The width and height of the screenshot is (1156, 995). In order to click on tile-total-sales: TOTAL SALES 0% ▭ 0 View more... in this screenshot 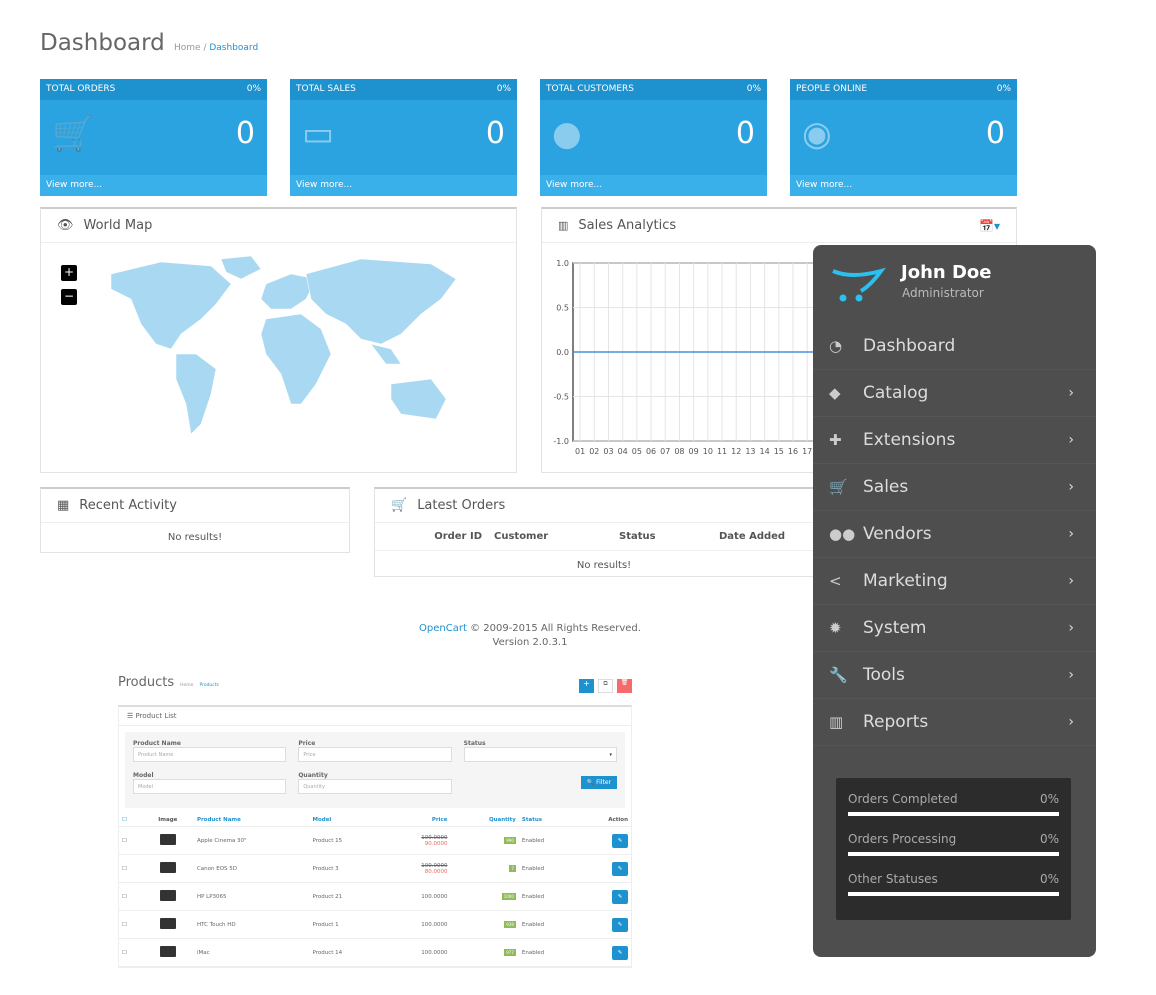, I will do `click(403, 137)`.